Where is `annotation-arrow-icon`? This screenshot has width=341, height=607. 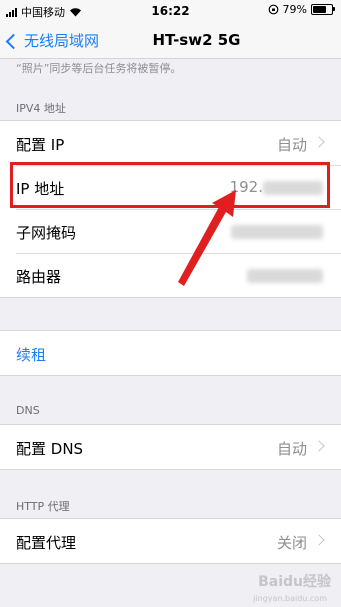
annotation-arrow-icon is located at coordinates (207, 238).